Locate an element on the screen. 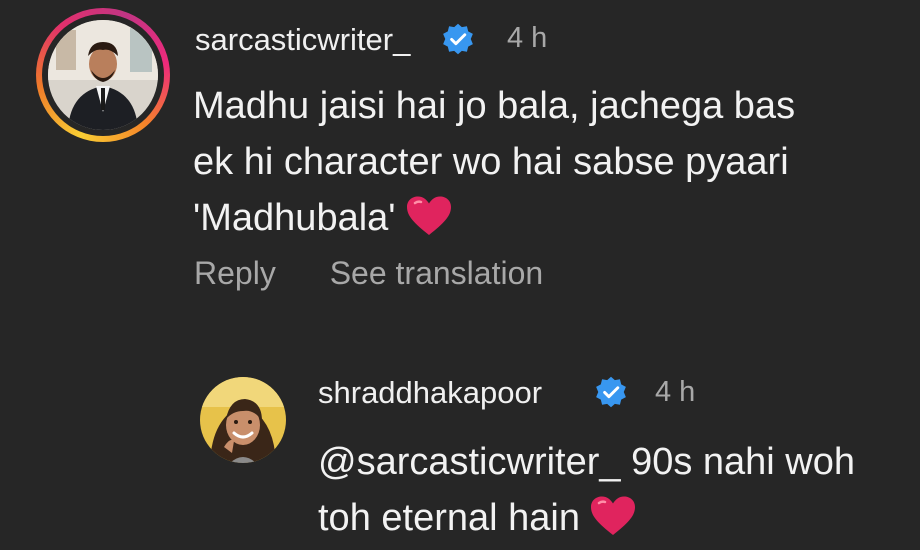 Image resolution: width=920 pixels, height=550 pixels. username: sarcasticwriter_ is located at coordinates (302, 40).